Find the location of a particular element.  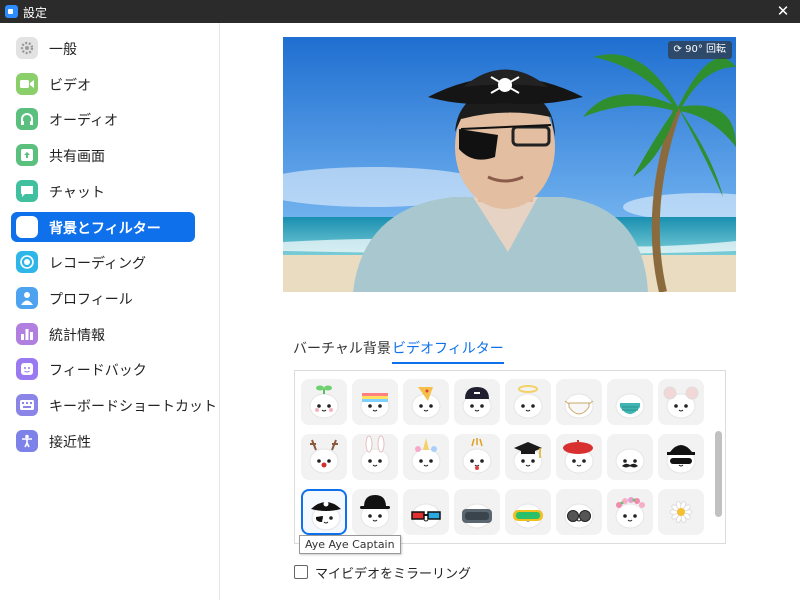

filter-cap is located at coordinates (477, 402).